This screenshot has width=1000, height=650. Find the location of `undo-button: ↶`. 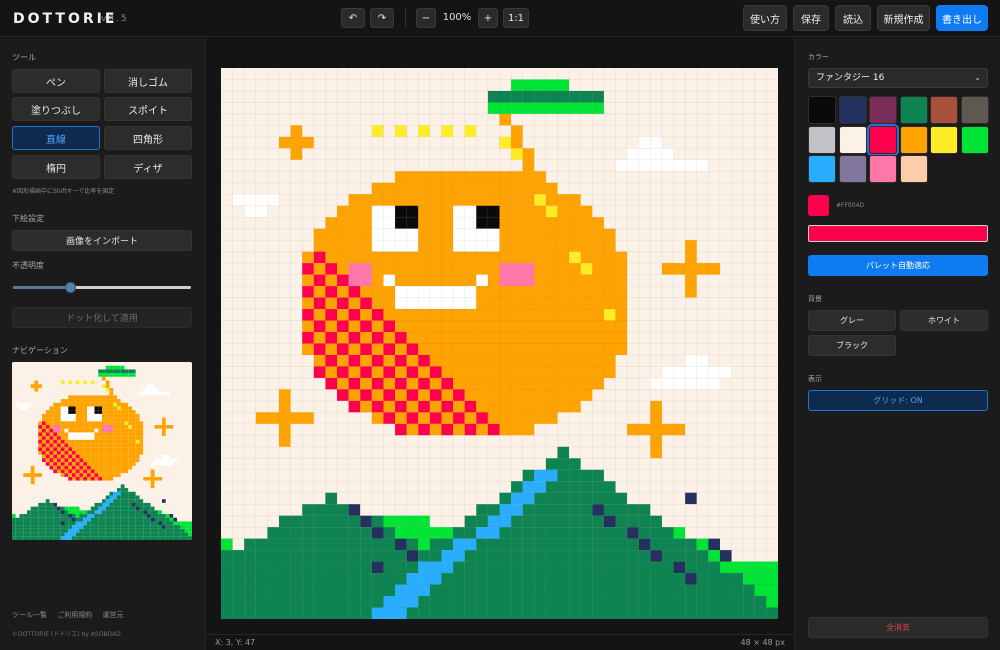

undo-button: ↶ is located at coordinates (353, 18).